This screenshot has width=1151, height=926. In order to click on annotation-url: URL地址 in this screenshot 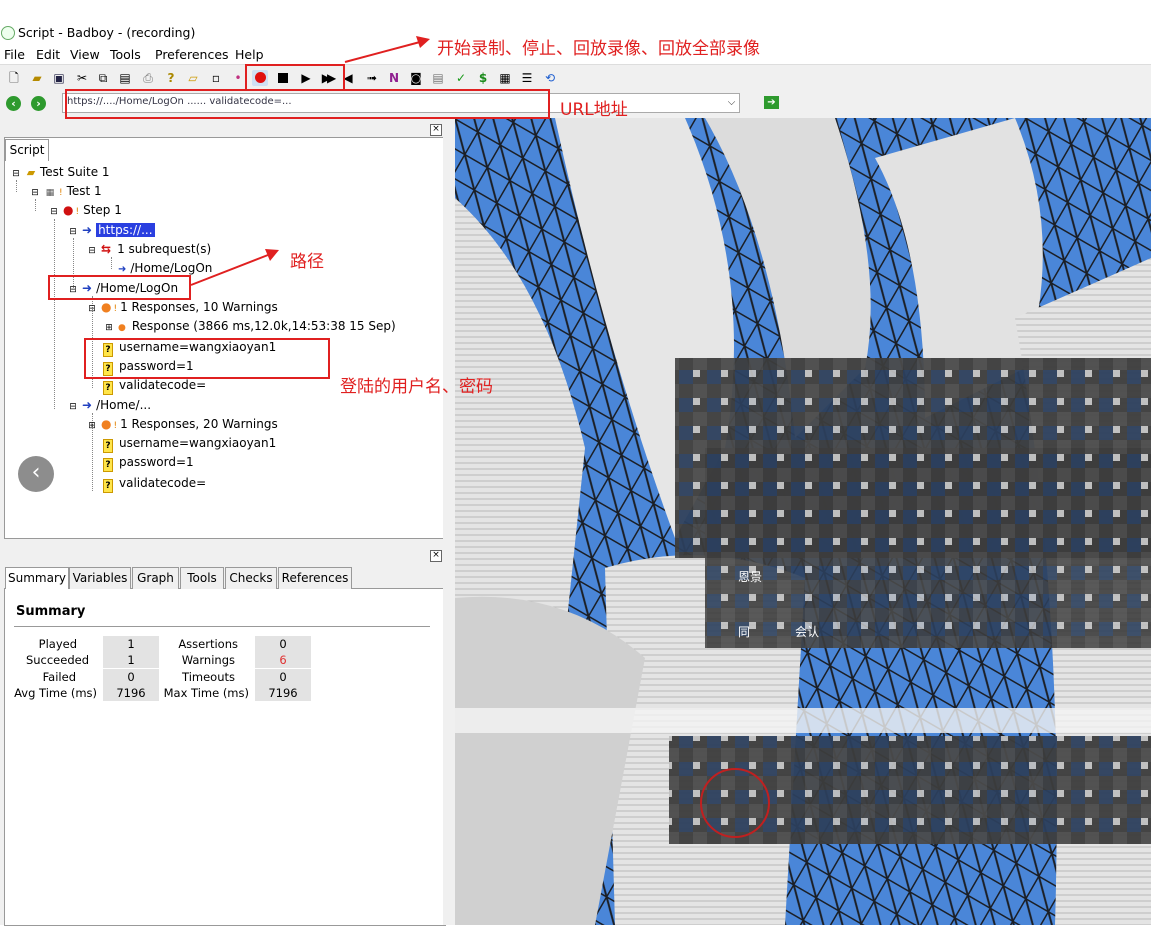, I will do `click(594, 110)`.